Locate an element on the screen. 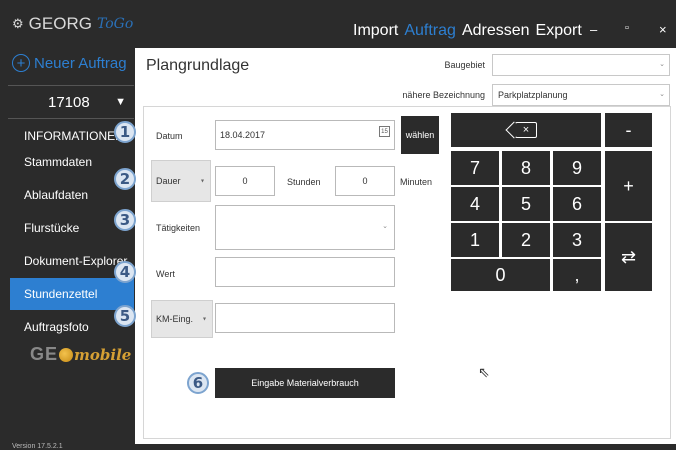 Image resolution: width=676 pixels, height=450 pixels. stunden-value: 0 is located at coordinates (245, 181).